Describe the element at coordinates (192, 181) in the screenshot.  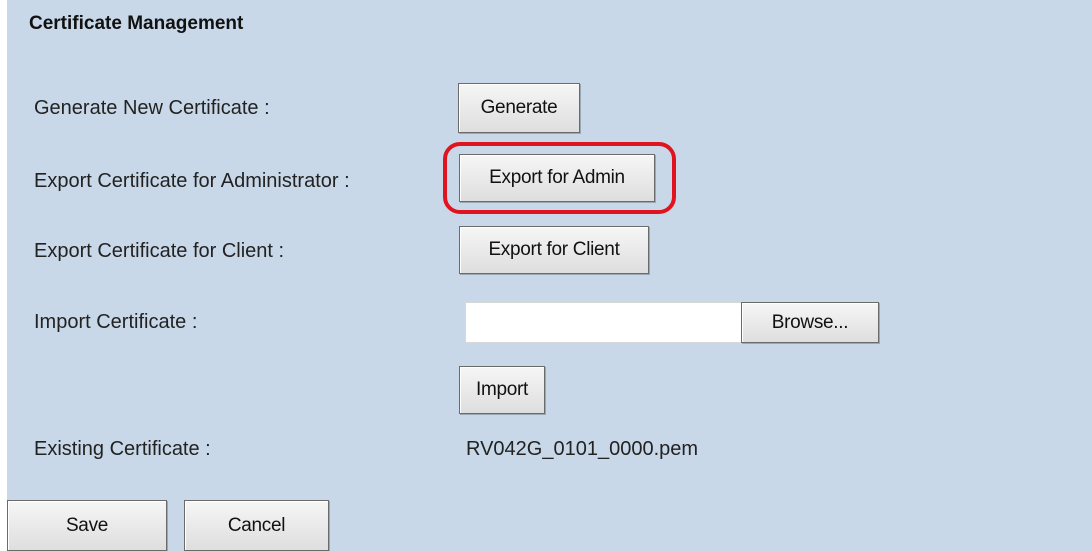
I see `export-admin-label: Export Certificate for Administrator :` at that location.